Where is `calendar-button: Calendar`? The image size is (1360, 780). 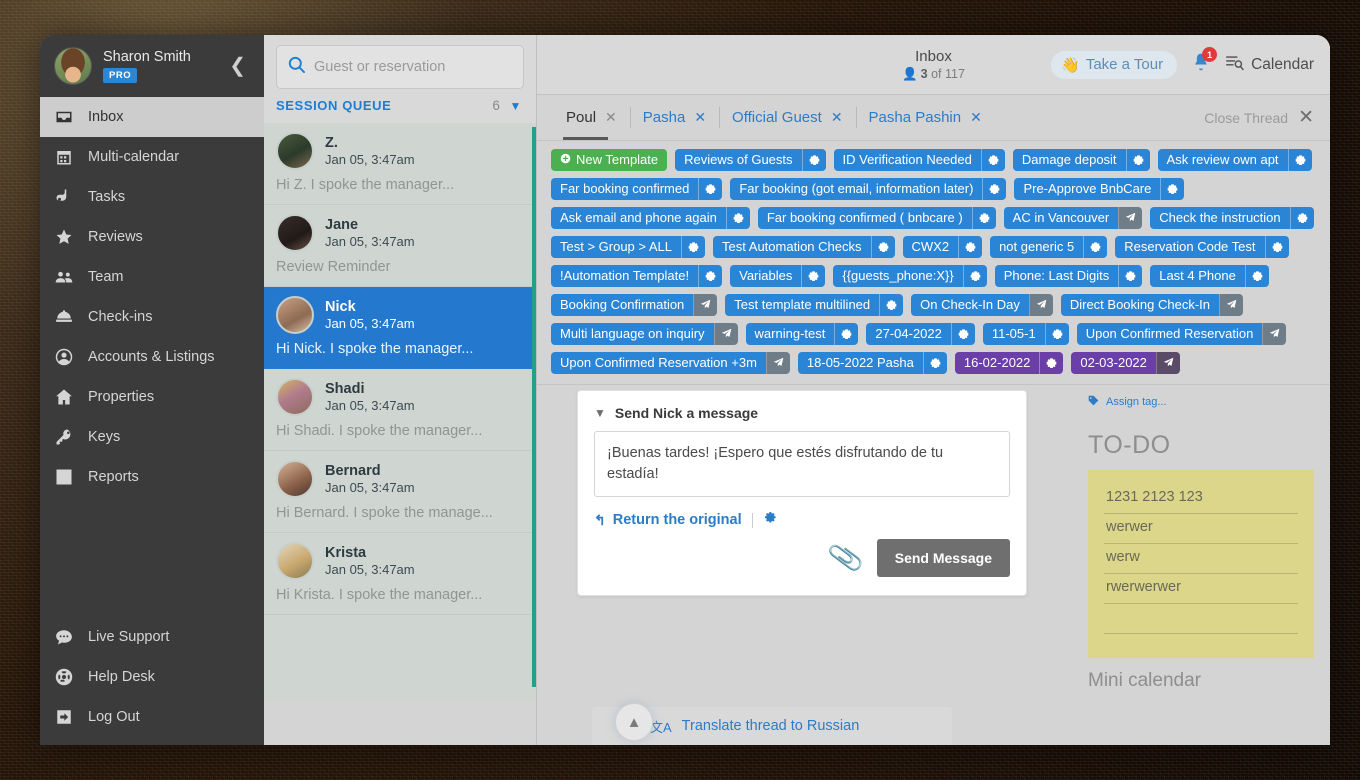 calendar-button: Calendar is located at coordinates (1269, 65).